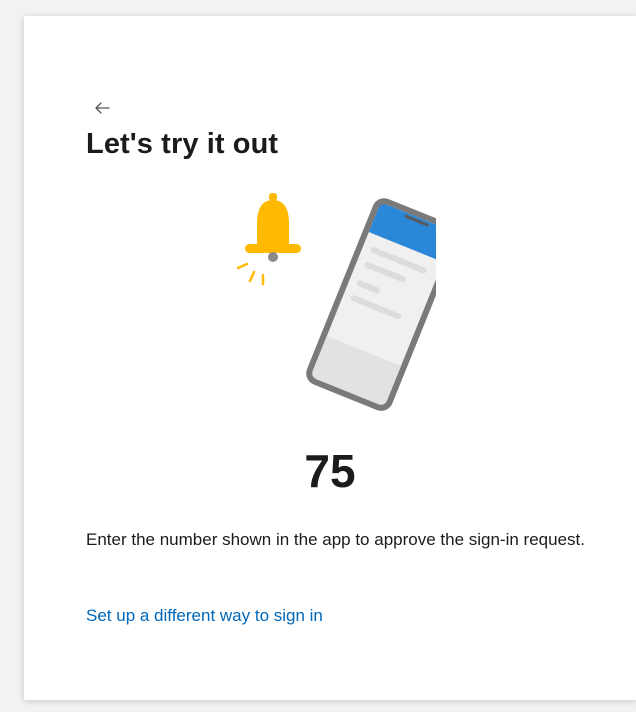 The width and height of the screenshot is (636, 712). I want to click on different-sign-in-link: Set up a different way to sign in, so click(204, 616).